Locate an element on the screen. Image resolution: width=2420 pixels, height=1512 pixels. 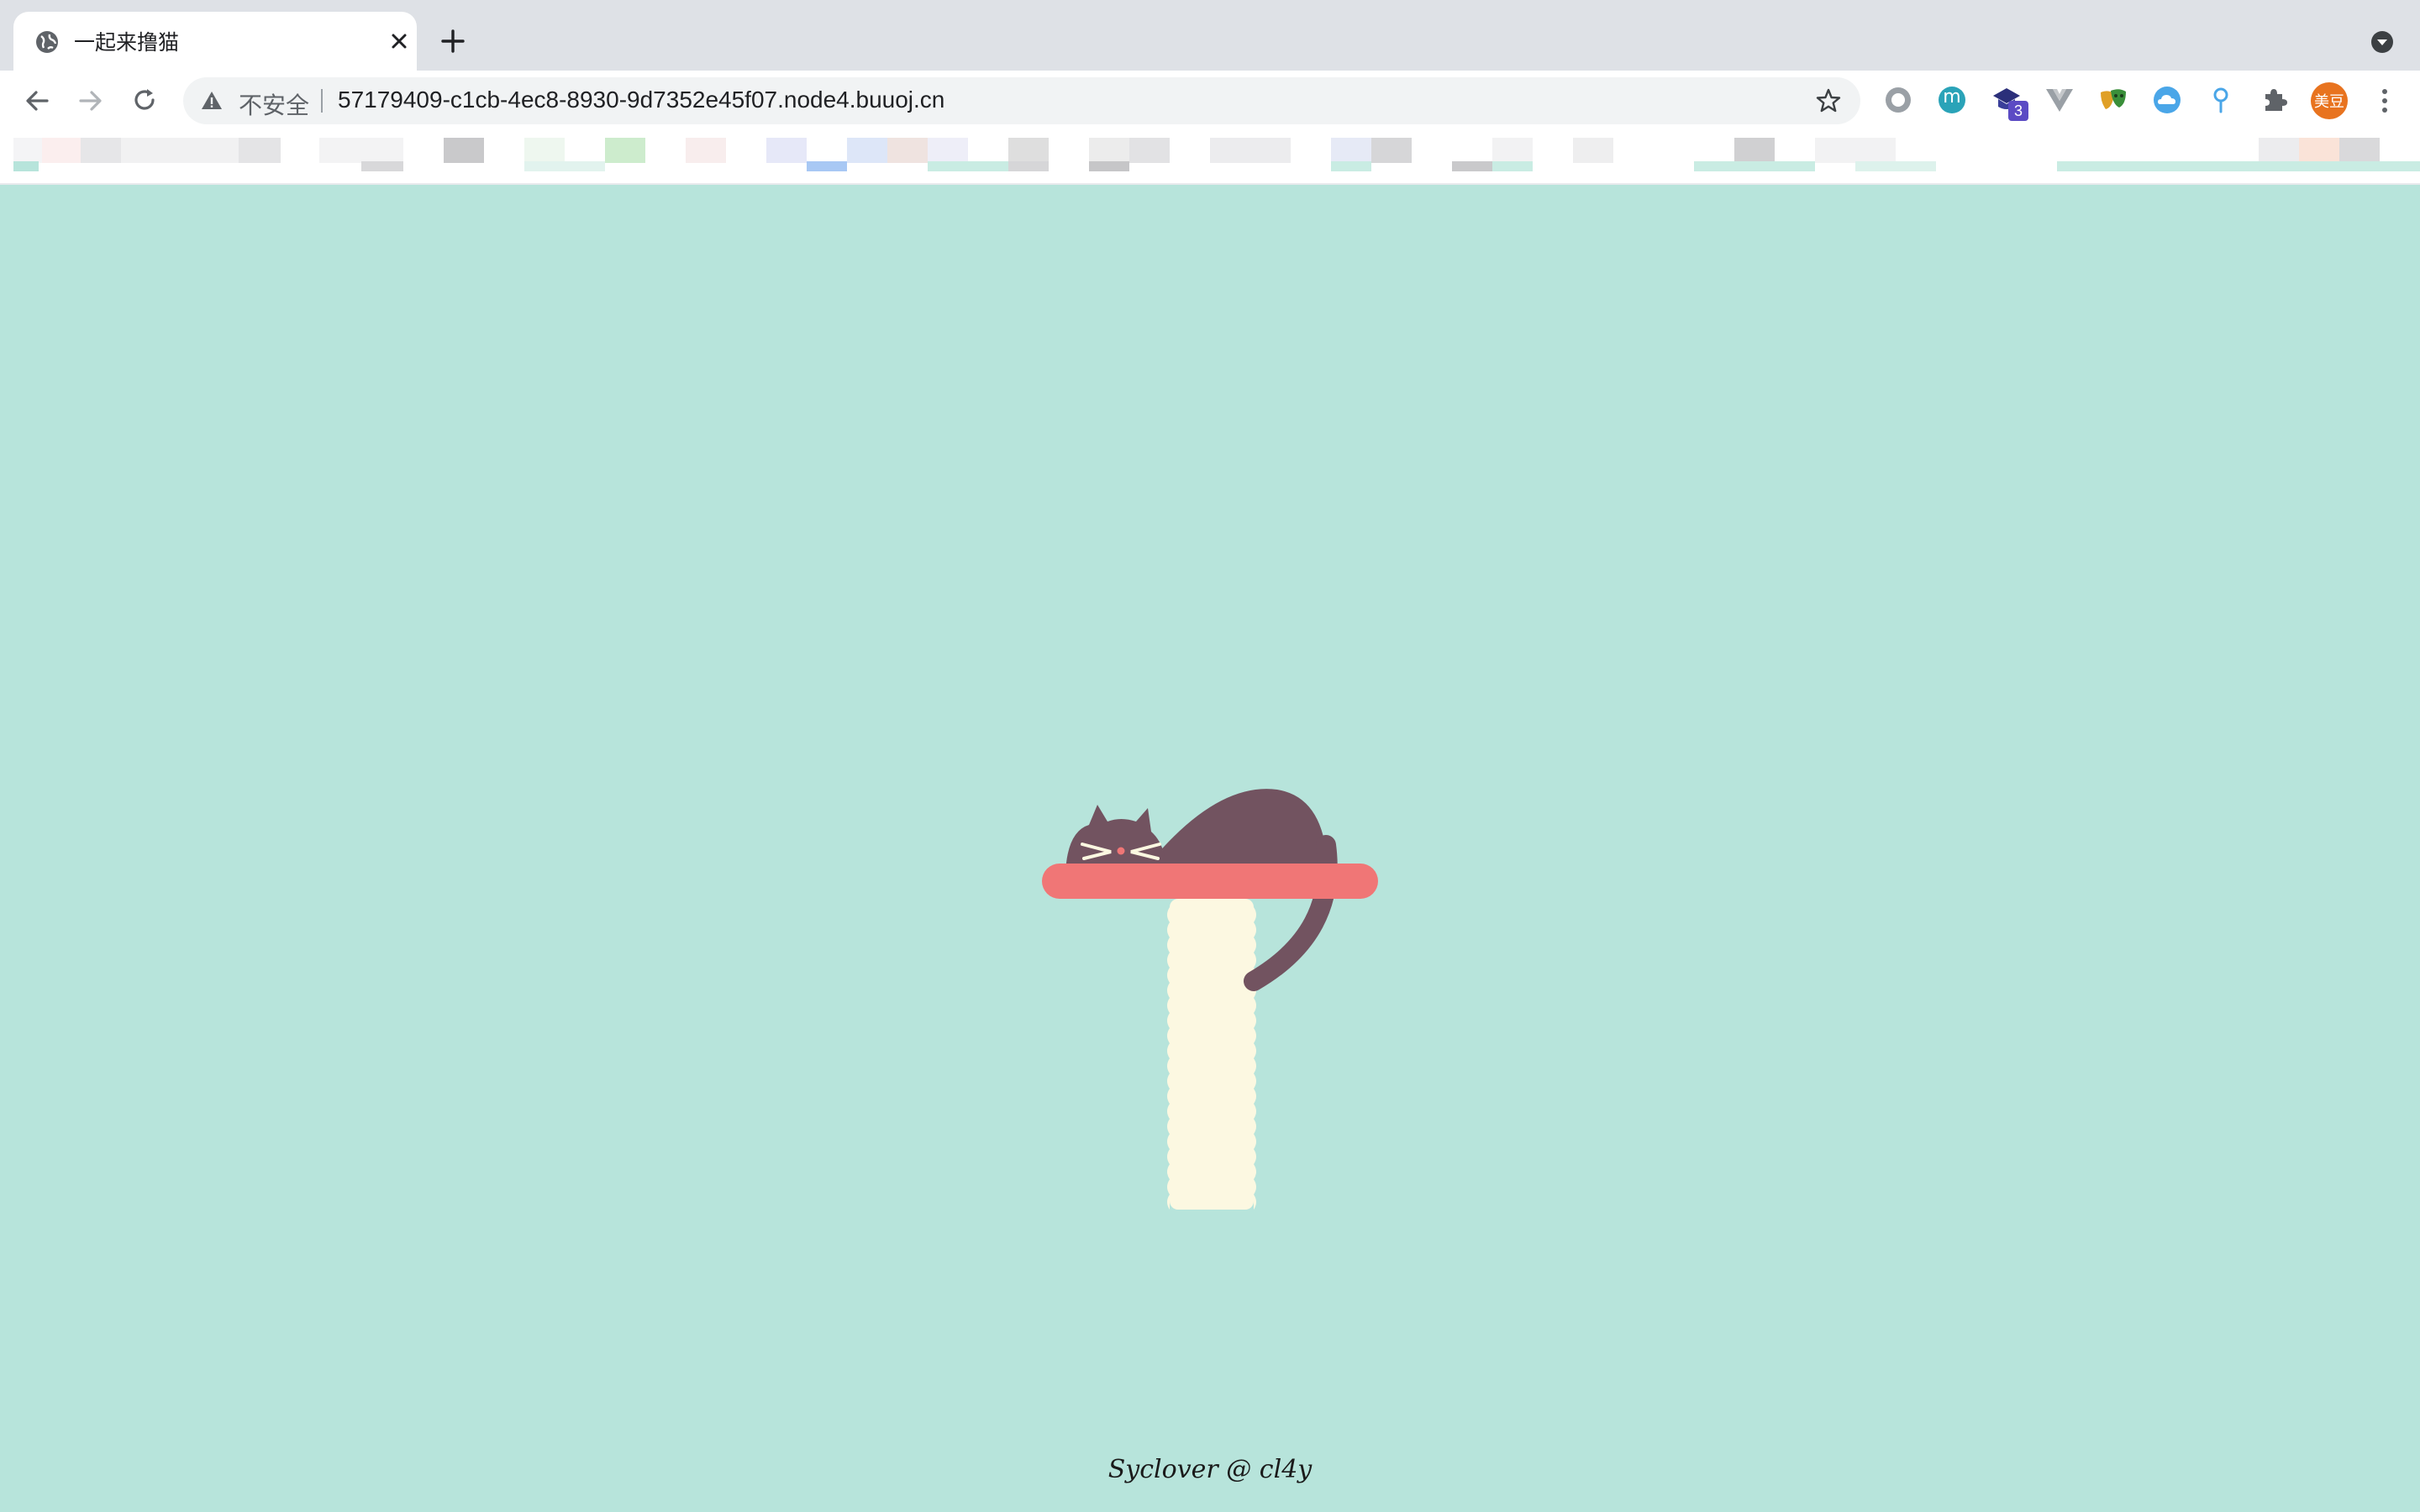
pin-extension-icon is located at coordinates (2221, 100).